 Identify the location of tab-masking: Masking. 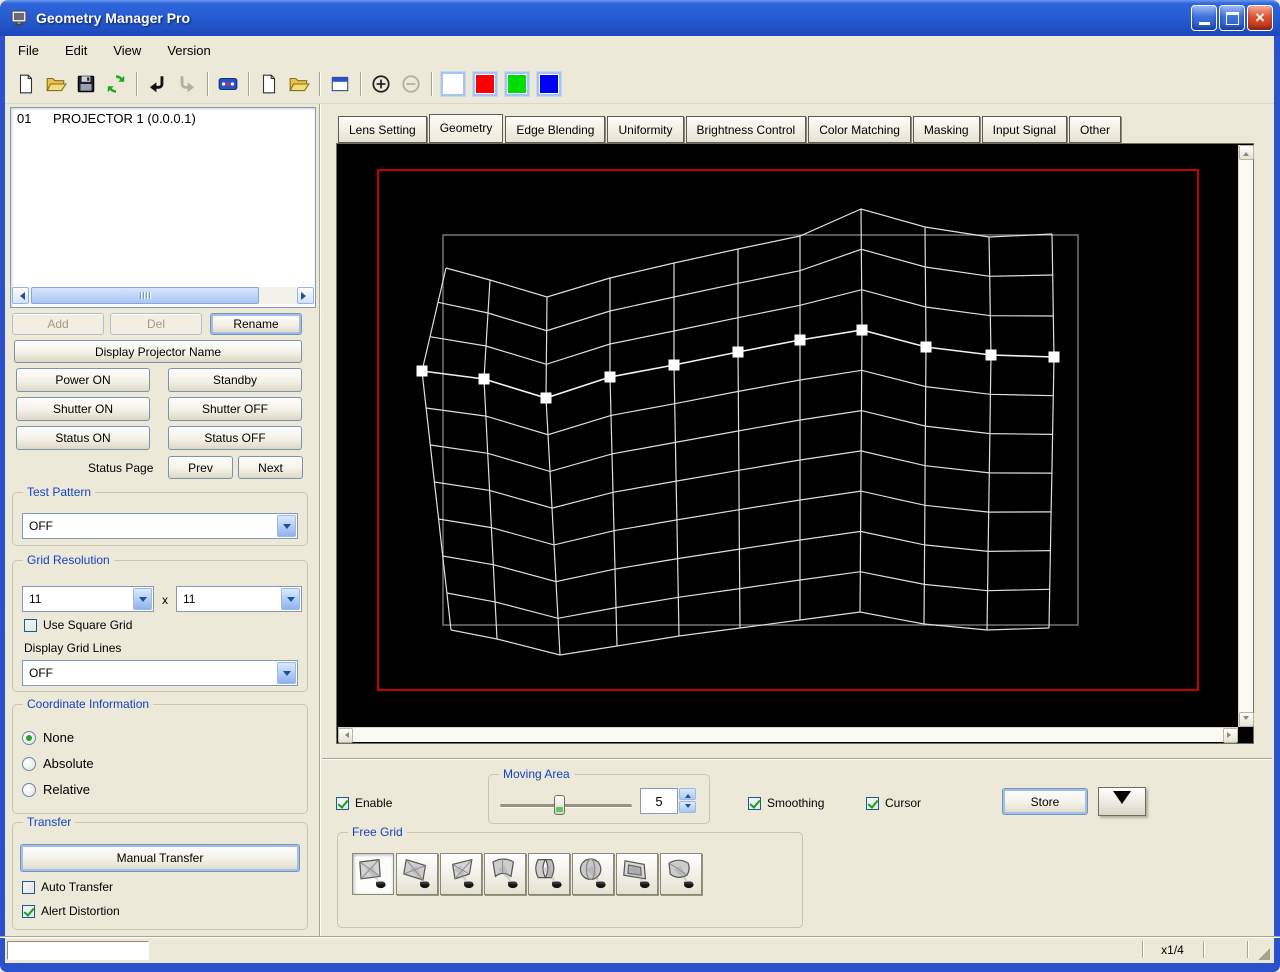
(946, 129).